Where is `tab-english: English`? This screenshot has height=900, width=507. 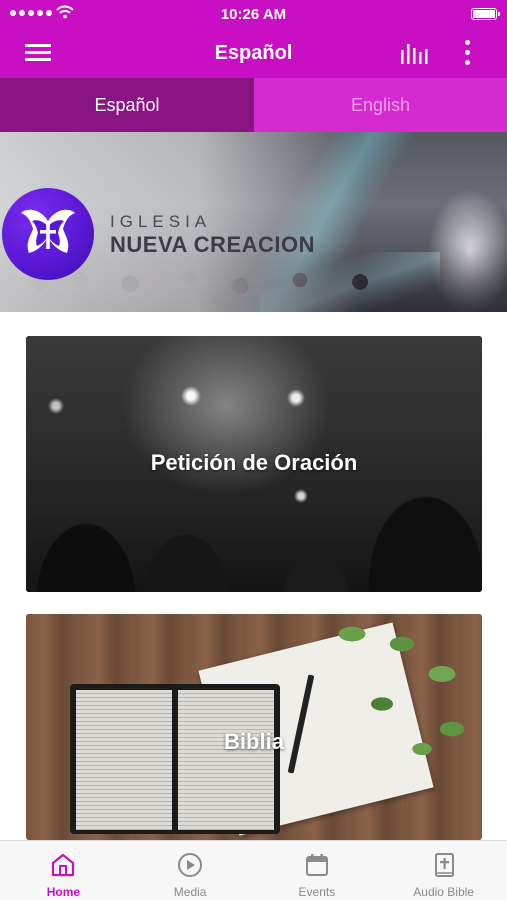 tab-english: English is located at coordinates (380, 105).